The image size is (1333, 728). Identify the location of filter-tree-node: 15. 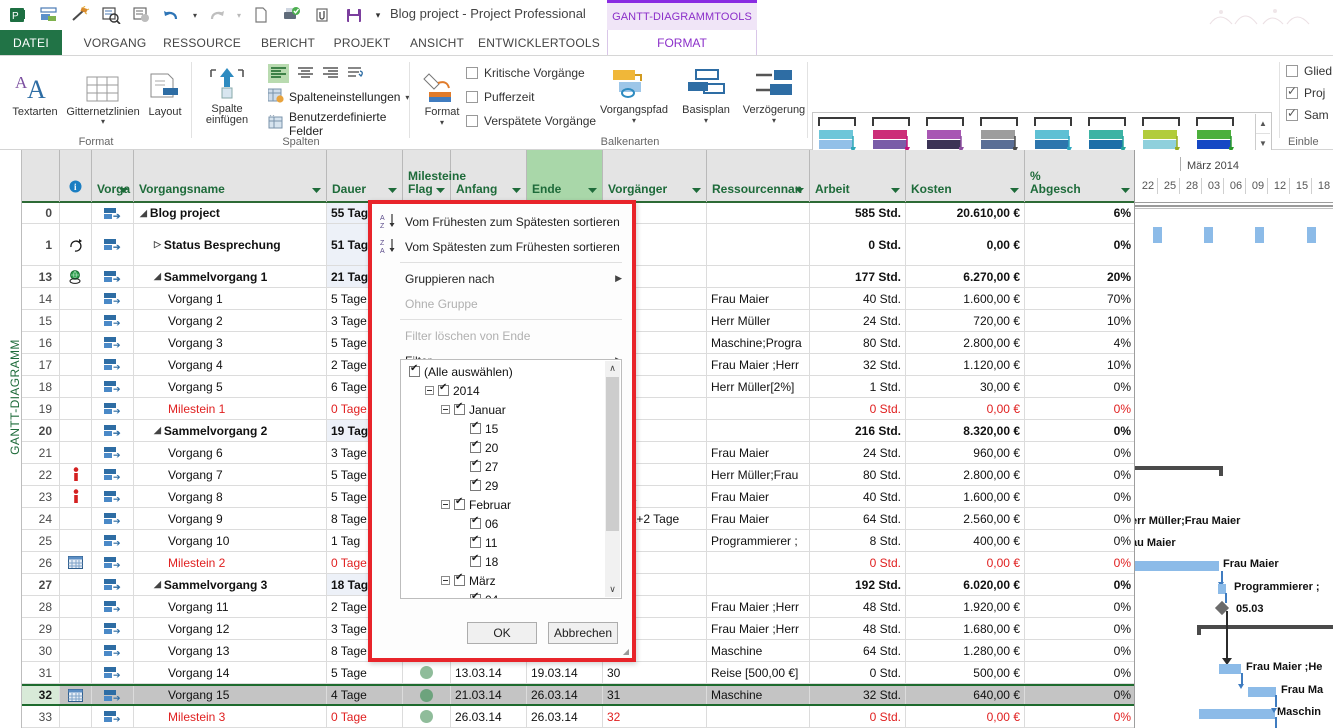
(503, 428).